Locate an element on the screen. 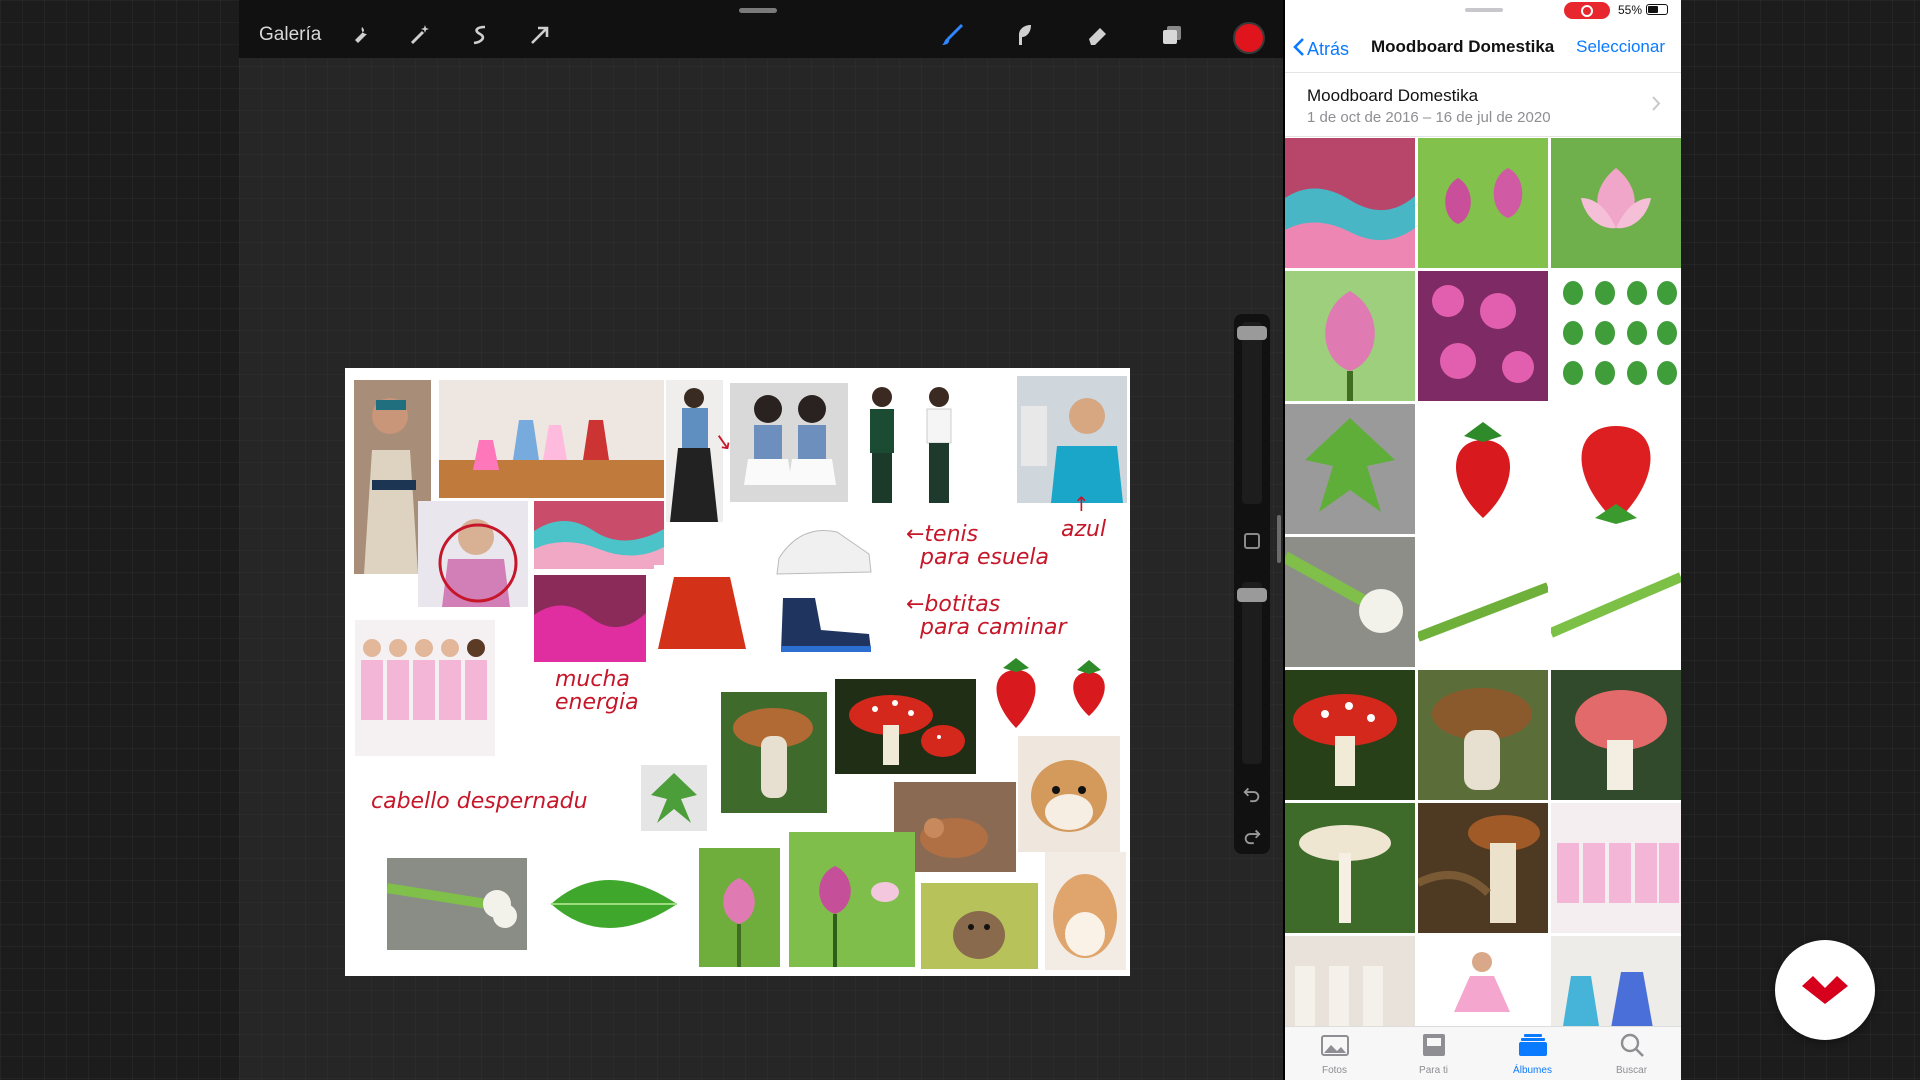 Image resolution: width=1920 pixels, height=1080 pixels. chevron-left-icon is located at coordinates (1299, 49).